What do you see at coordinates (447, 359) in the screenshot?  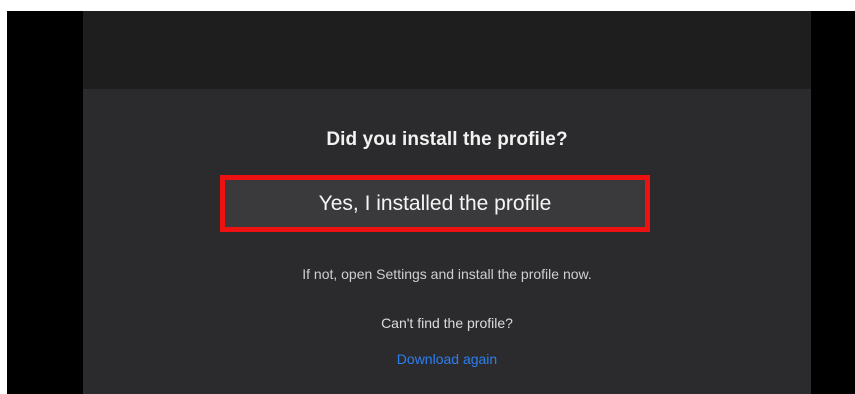 I see `download-again-link: Download again` at bounding box center [447, 359].